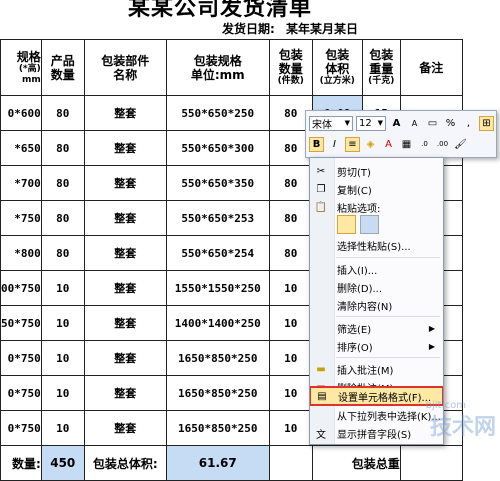 This screenshot has width=500, height=481. What do you see at coordinates (217, 113) in the screenshot?
I see `cell-pkg-spec: 550*650*250` at bounding box center [217, 113].